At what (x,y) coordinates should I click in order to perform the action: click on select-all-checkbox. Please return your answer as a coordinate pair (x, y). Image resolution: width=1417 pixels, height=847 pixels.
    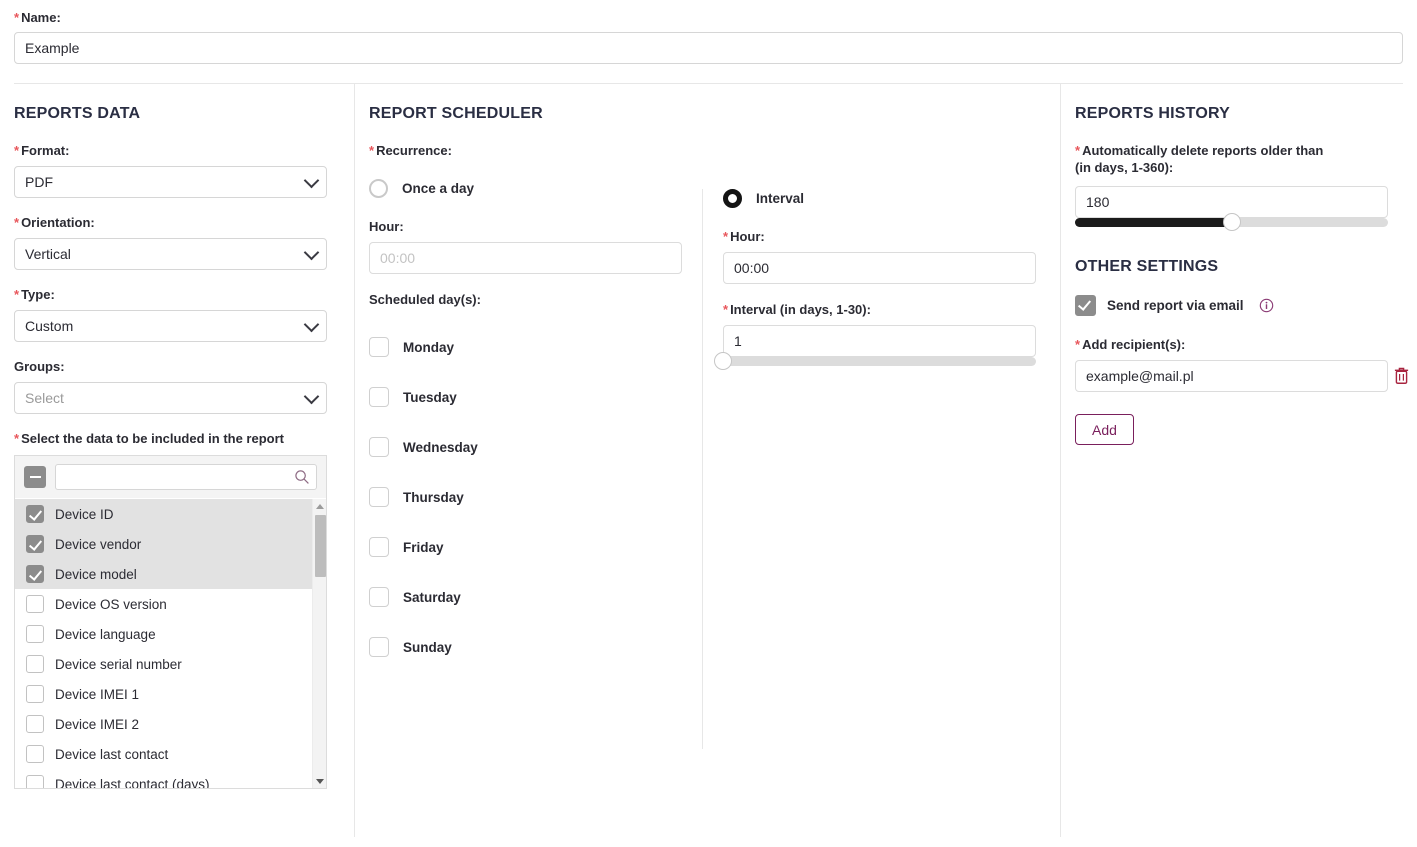
    Looking at the image, I should click on (35, 477).